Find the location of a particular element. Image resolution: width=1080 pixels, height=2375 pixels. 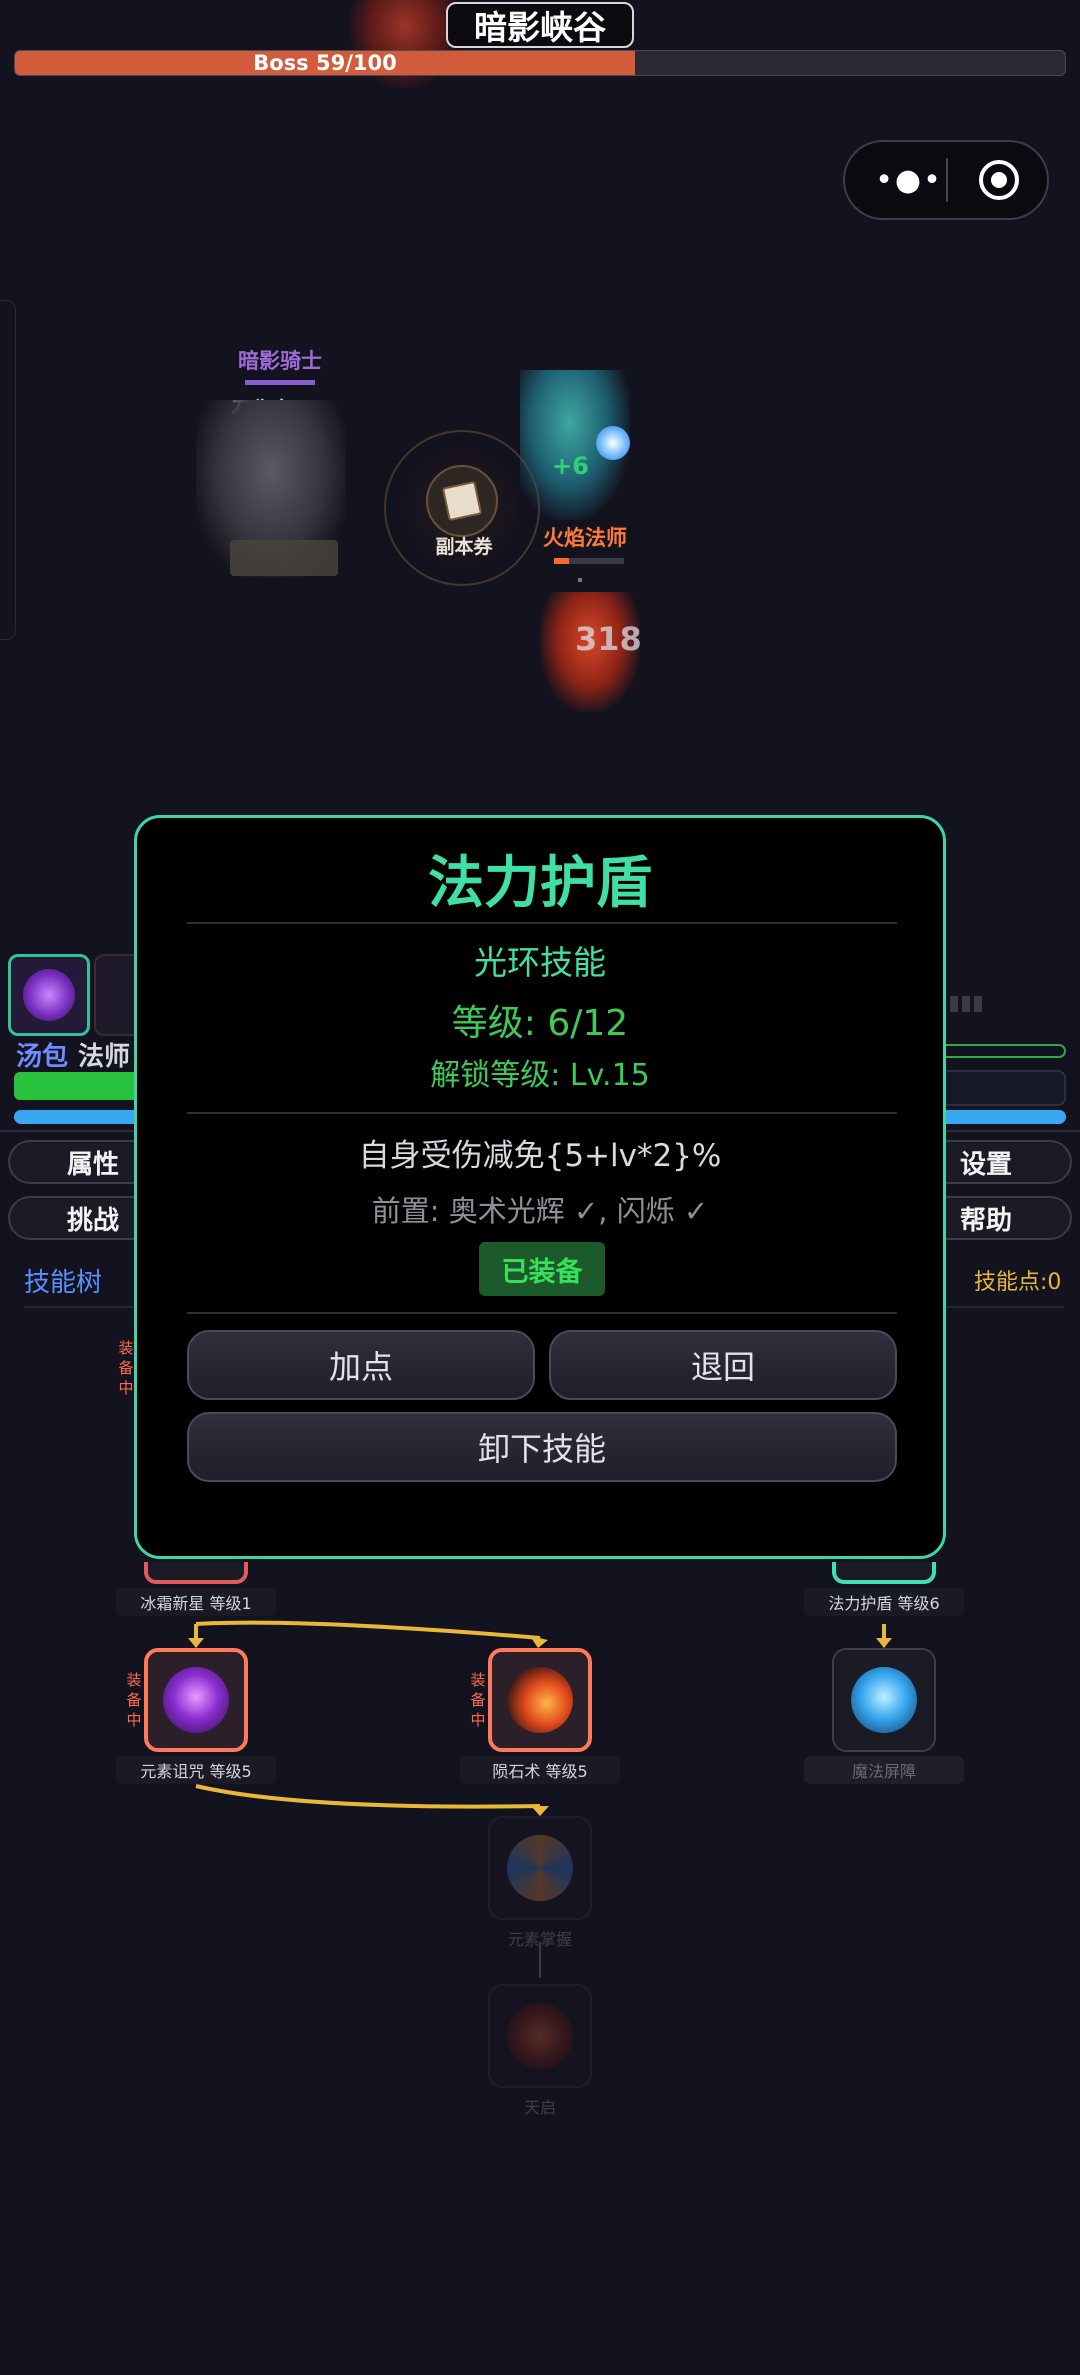

frost-nova-node is located at coordinates (196, 1573).